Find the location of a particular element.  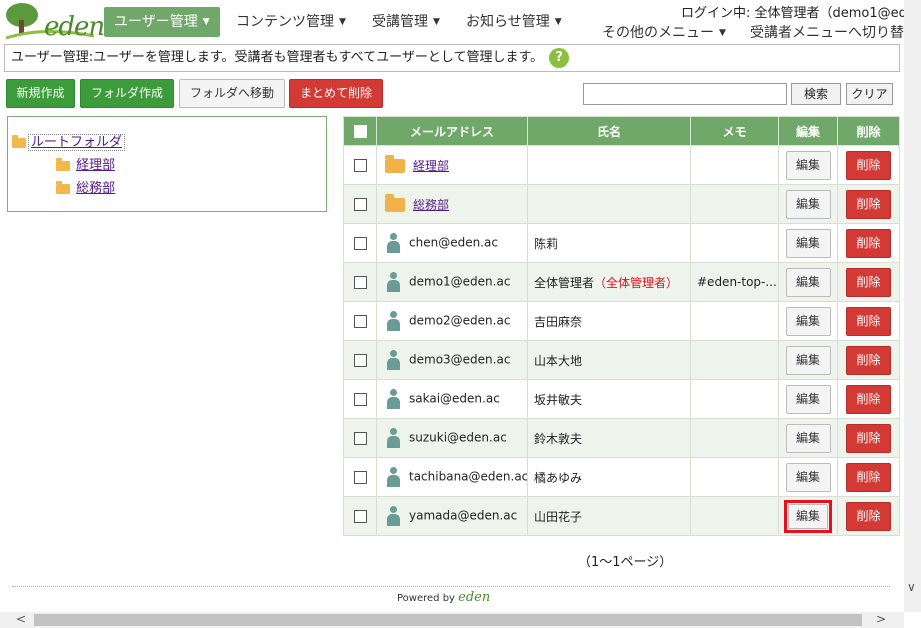

eden-logo: eden is located at coordinates (54, 22).